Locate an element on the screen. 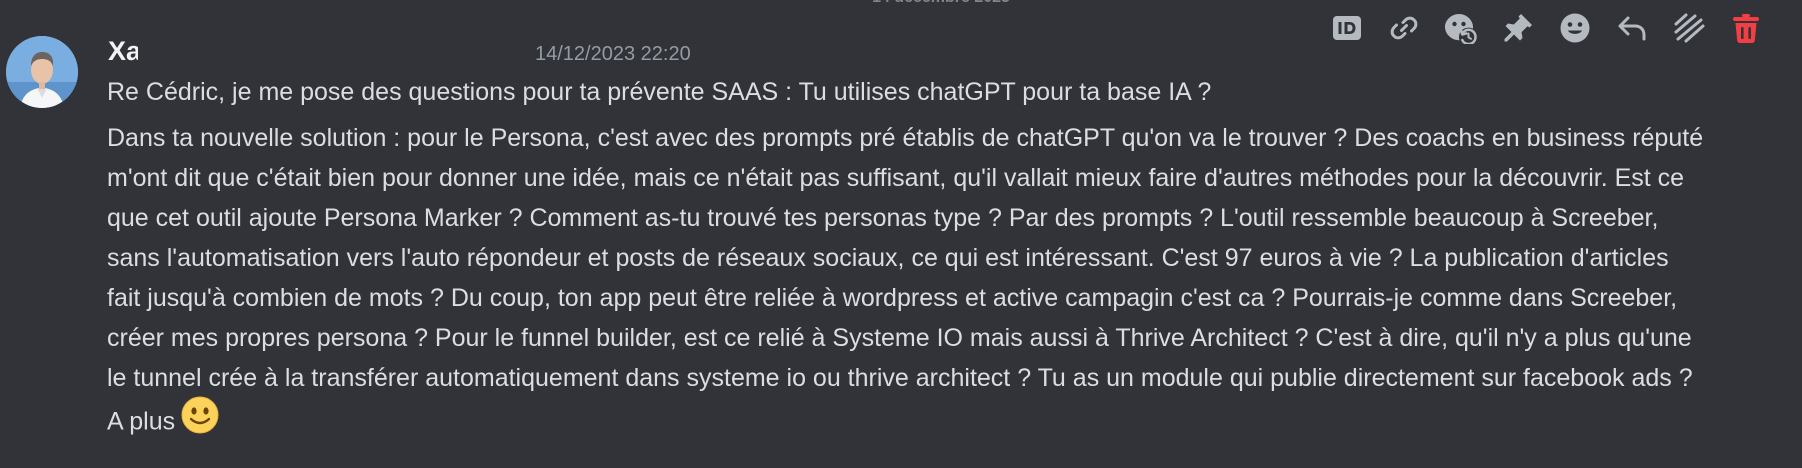 The height and width of the screenshot is (468, 1802). avatar-photo-icon is located at coordinates (42, 72).